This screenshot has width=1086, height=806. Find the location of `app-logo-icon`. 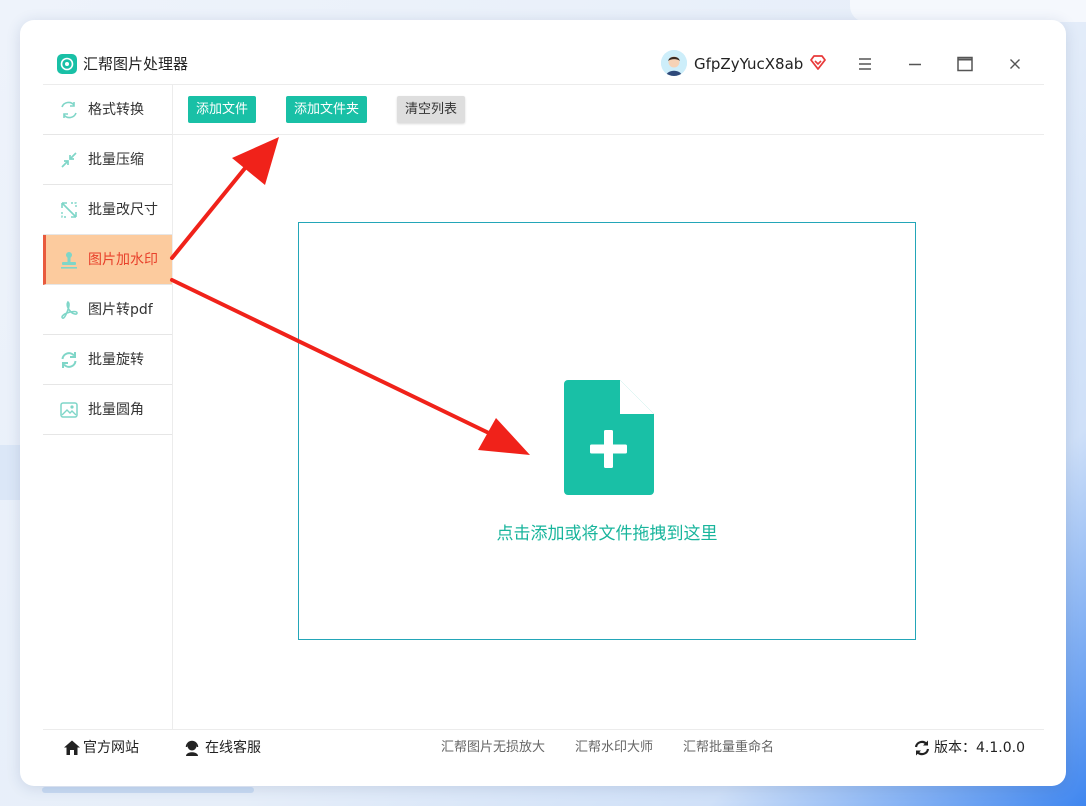

app-logo-icon is located at coordinates (67, 64).